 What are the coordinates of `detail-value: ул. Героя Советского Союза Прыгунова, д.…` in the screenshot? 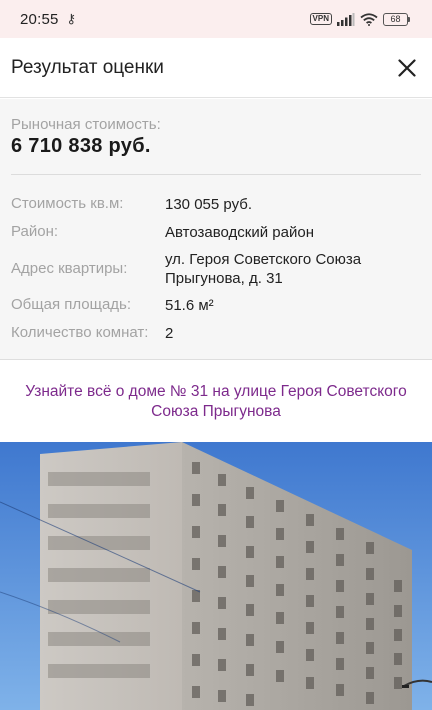 It's located at (263, 269).